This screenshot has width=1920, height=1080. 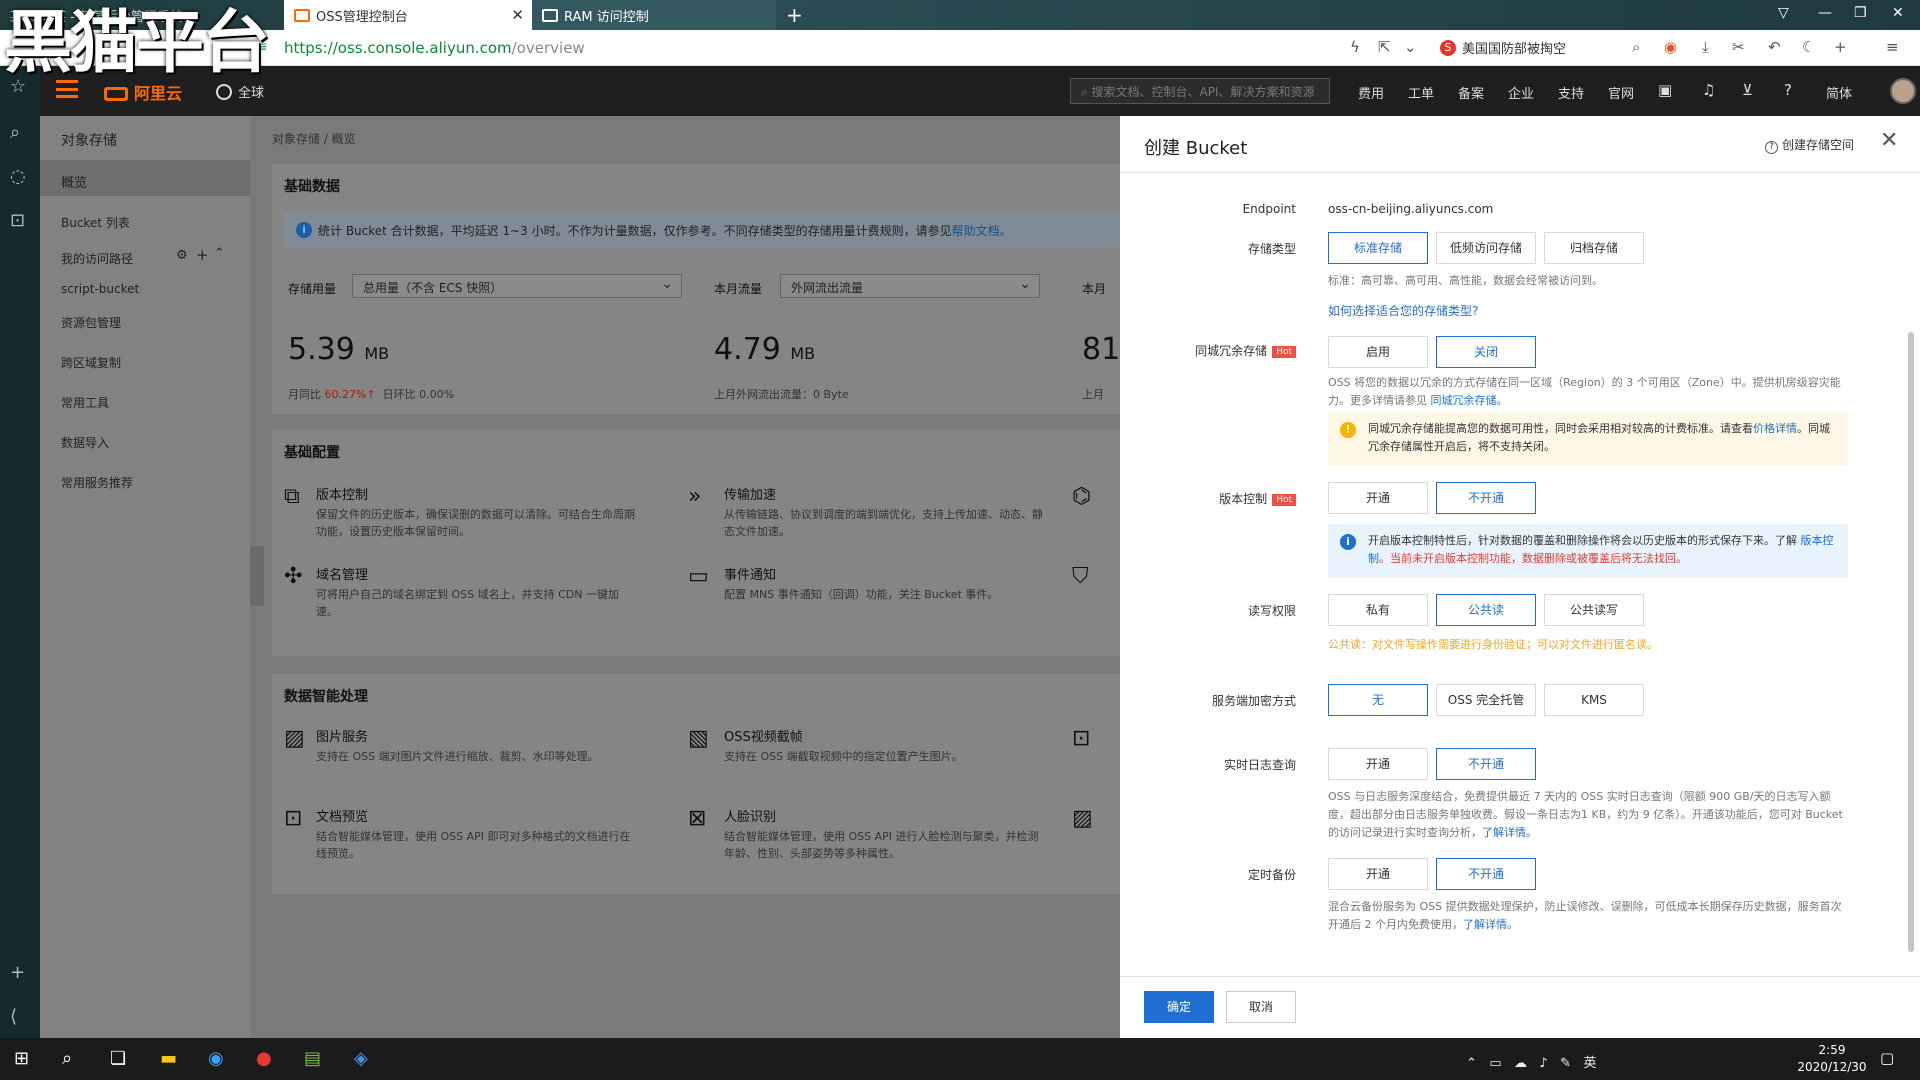 What do you see at coordinates (1355, 47) in the screenshot?
I see `lightning-icon: ϟ` at bounding box center [1355, 47].